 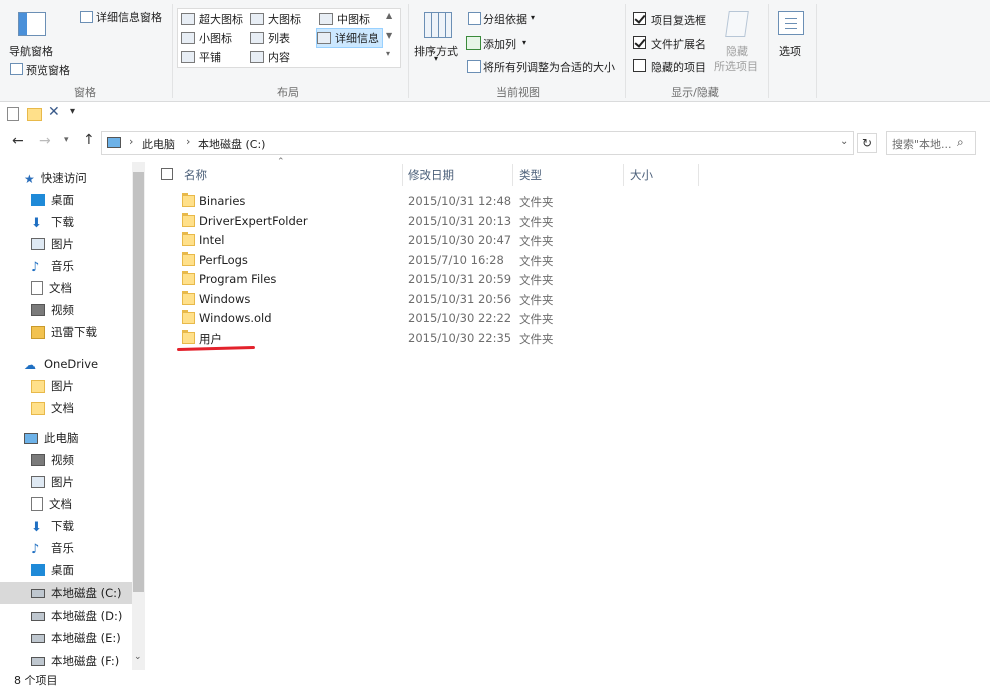 What do you see at coordinates (533, 17) in the screenshot?
I see `group-by-dropdown-arrow: ▾` at bounding box center [533, 17].